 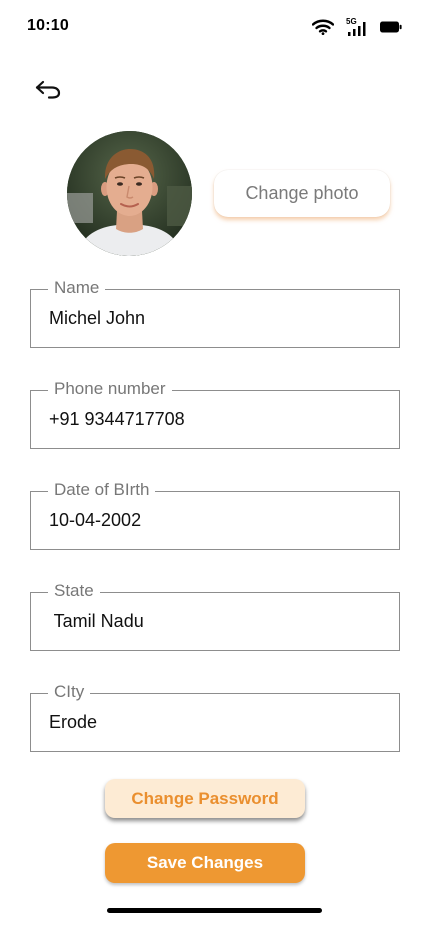 I want to click on cellular-signal-icon: 5G, so click(x=356, y=26).